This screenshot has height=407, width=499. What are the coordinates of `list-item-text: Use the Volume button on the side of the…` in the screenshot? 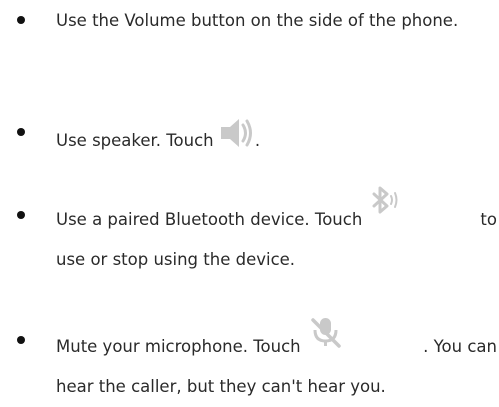 It's located at (276, 21).